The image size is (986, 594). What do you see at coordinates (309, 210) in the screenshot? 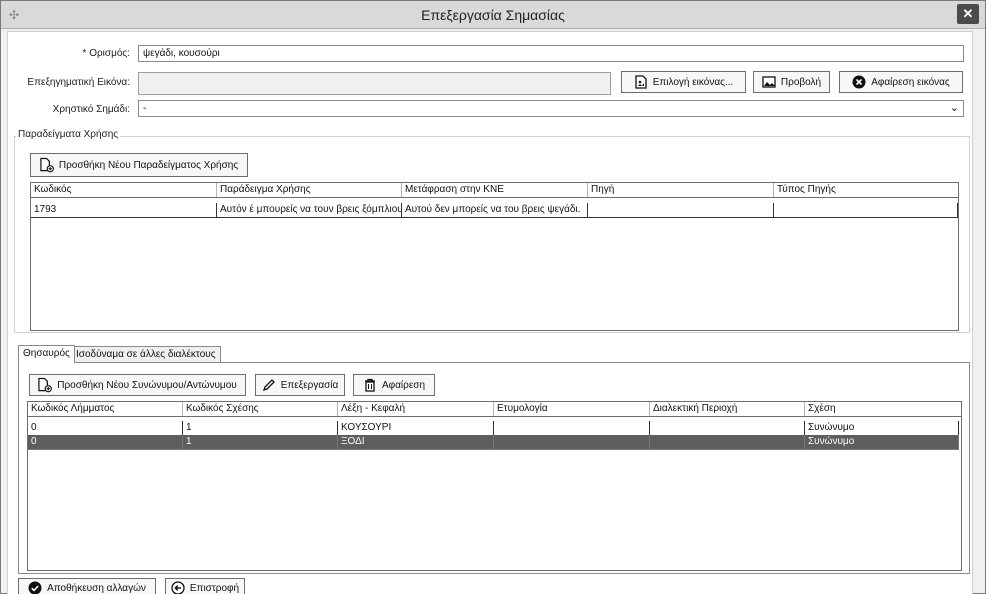
I see `table-cell: Αυτόν έ μπουρείς να τουν βρεις ξόμπλιου.` at bounding box center [309, 210].